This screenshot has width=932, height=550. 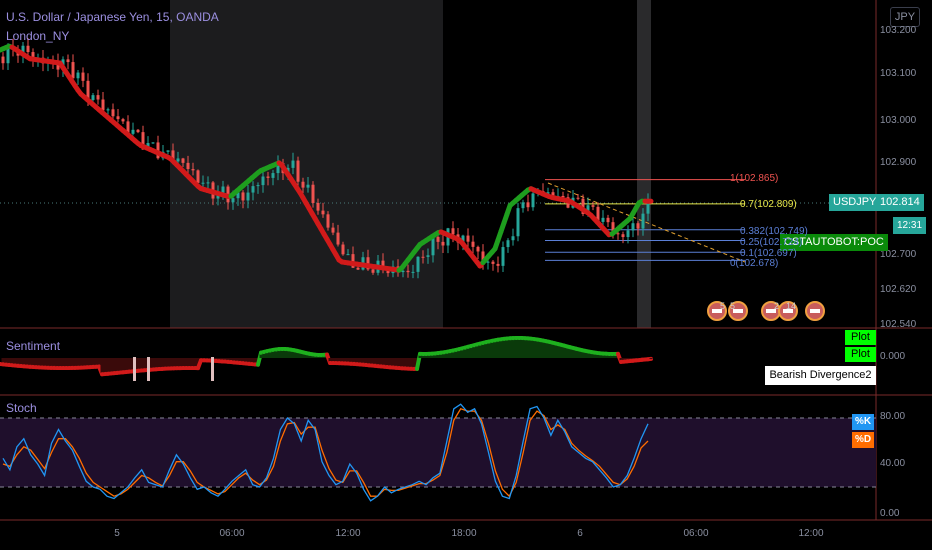 I want to click on stoch-panel-label: Stoch, so click(x=21, y=408).